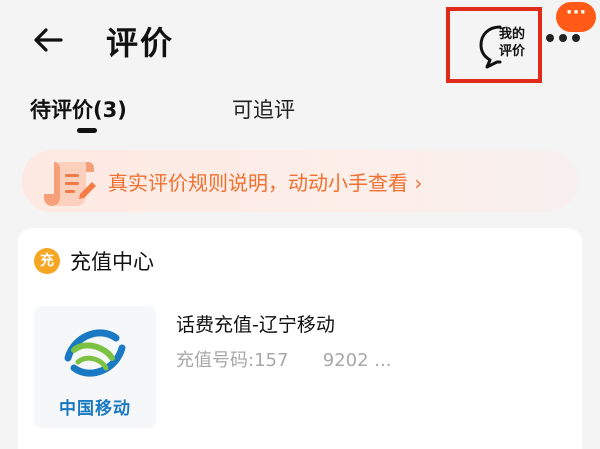  What do you see at coordinates (70, 184) in the screenshot?
I see `scroll-document-icon` at bounding box center [70, 184].